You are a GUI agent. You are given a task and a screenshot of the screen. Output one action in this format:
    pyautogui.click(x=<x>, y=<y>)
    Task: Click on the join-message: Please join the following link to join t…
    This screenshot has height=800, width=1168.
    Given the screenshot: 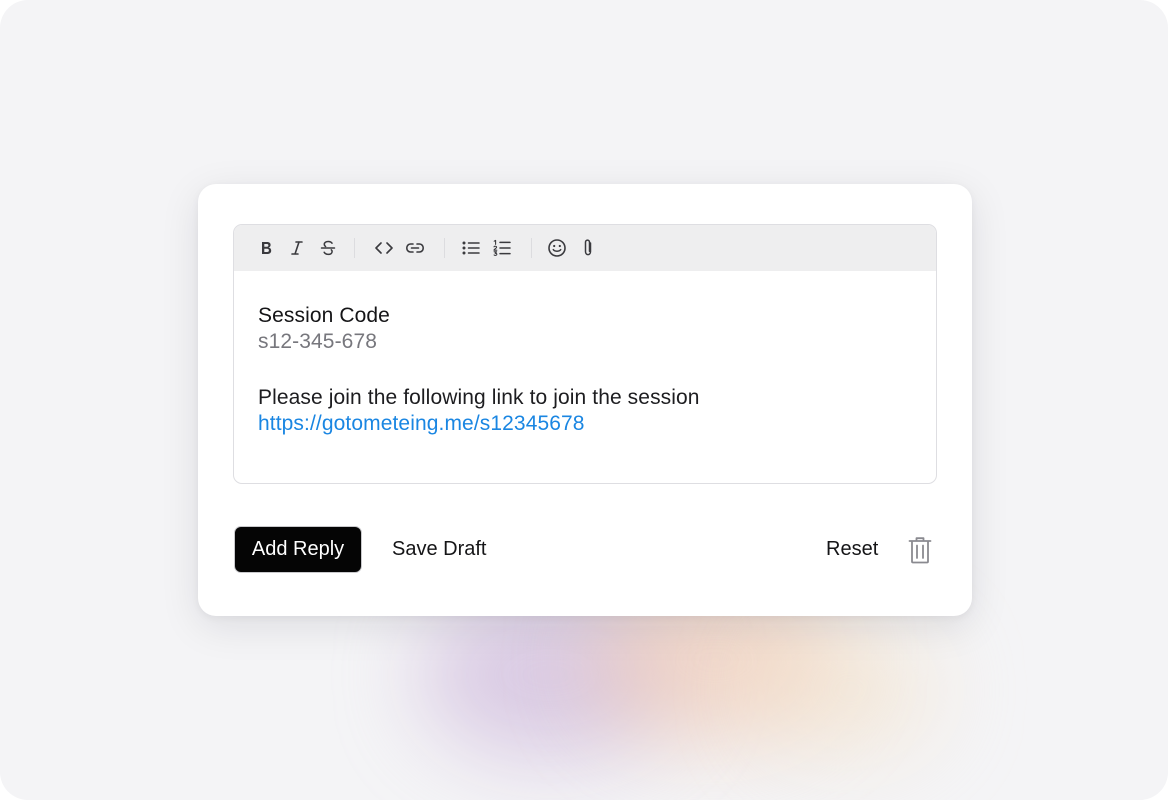 What is the action you would take?
    pyautogui.click(x=479, y=397)
    